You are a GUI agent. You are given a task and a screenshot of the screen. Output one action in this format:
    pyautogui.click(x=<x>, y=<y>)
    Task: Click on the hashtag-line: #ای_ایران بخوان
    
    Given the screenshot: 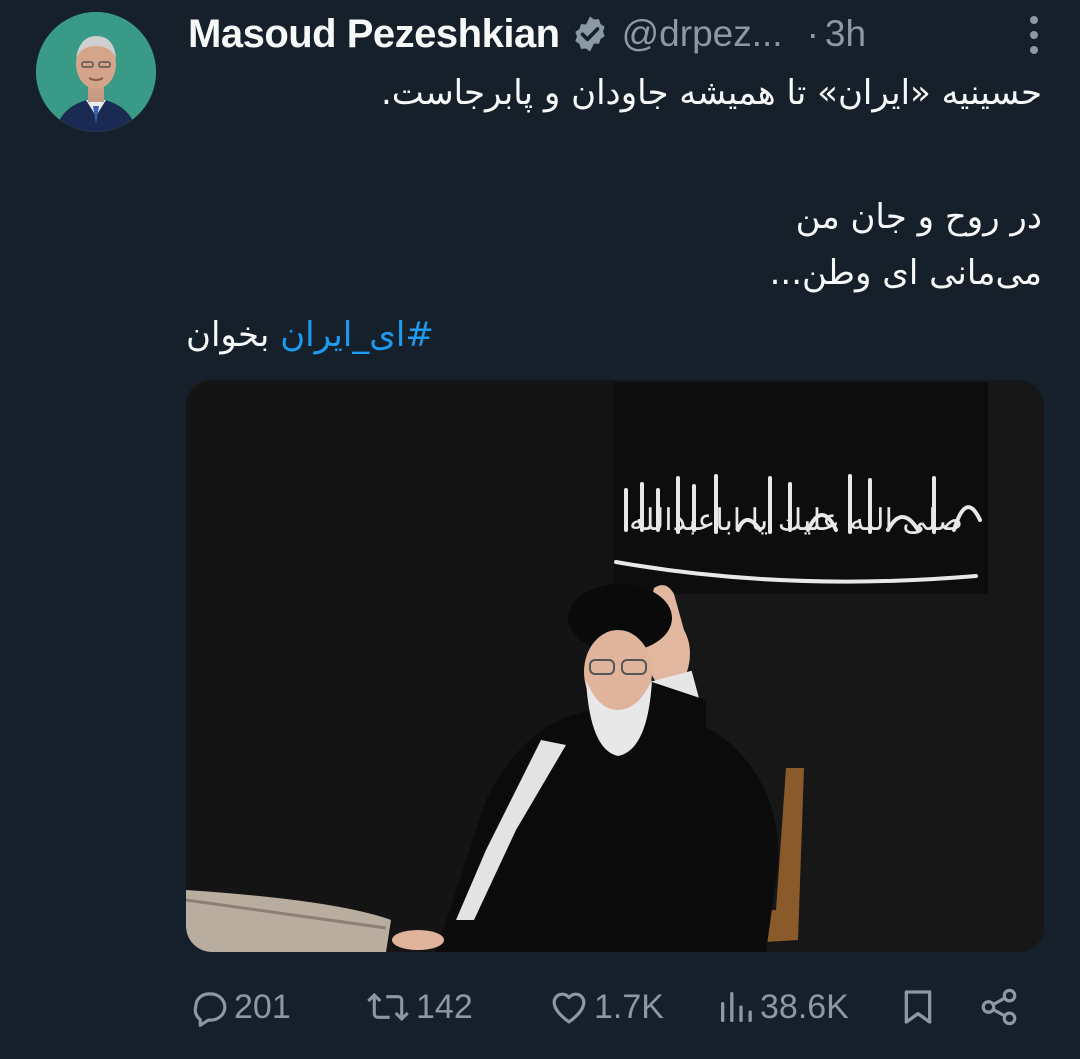 What is the action you would take?
    pyautogui.click(x=310, y=335)
    